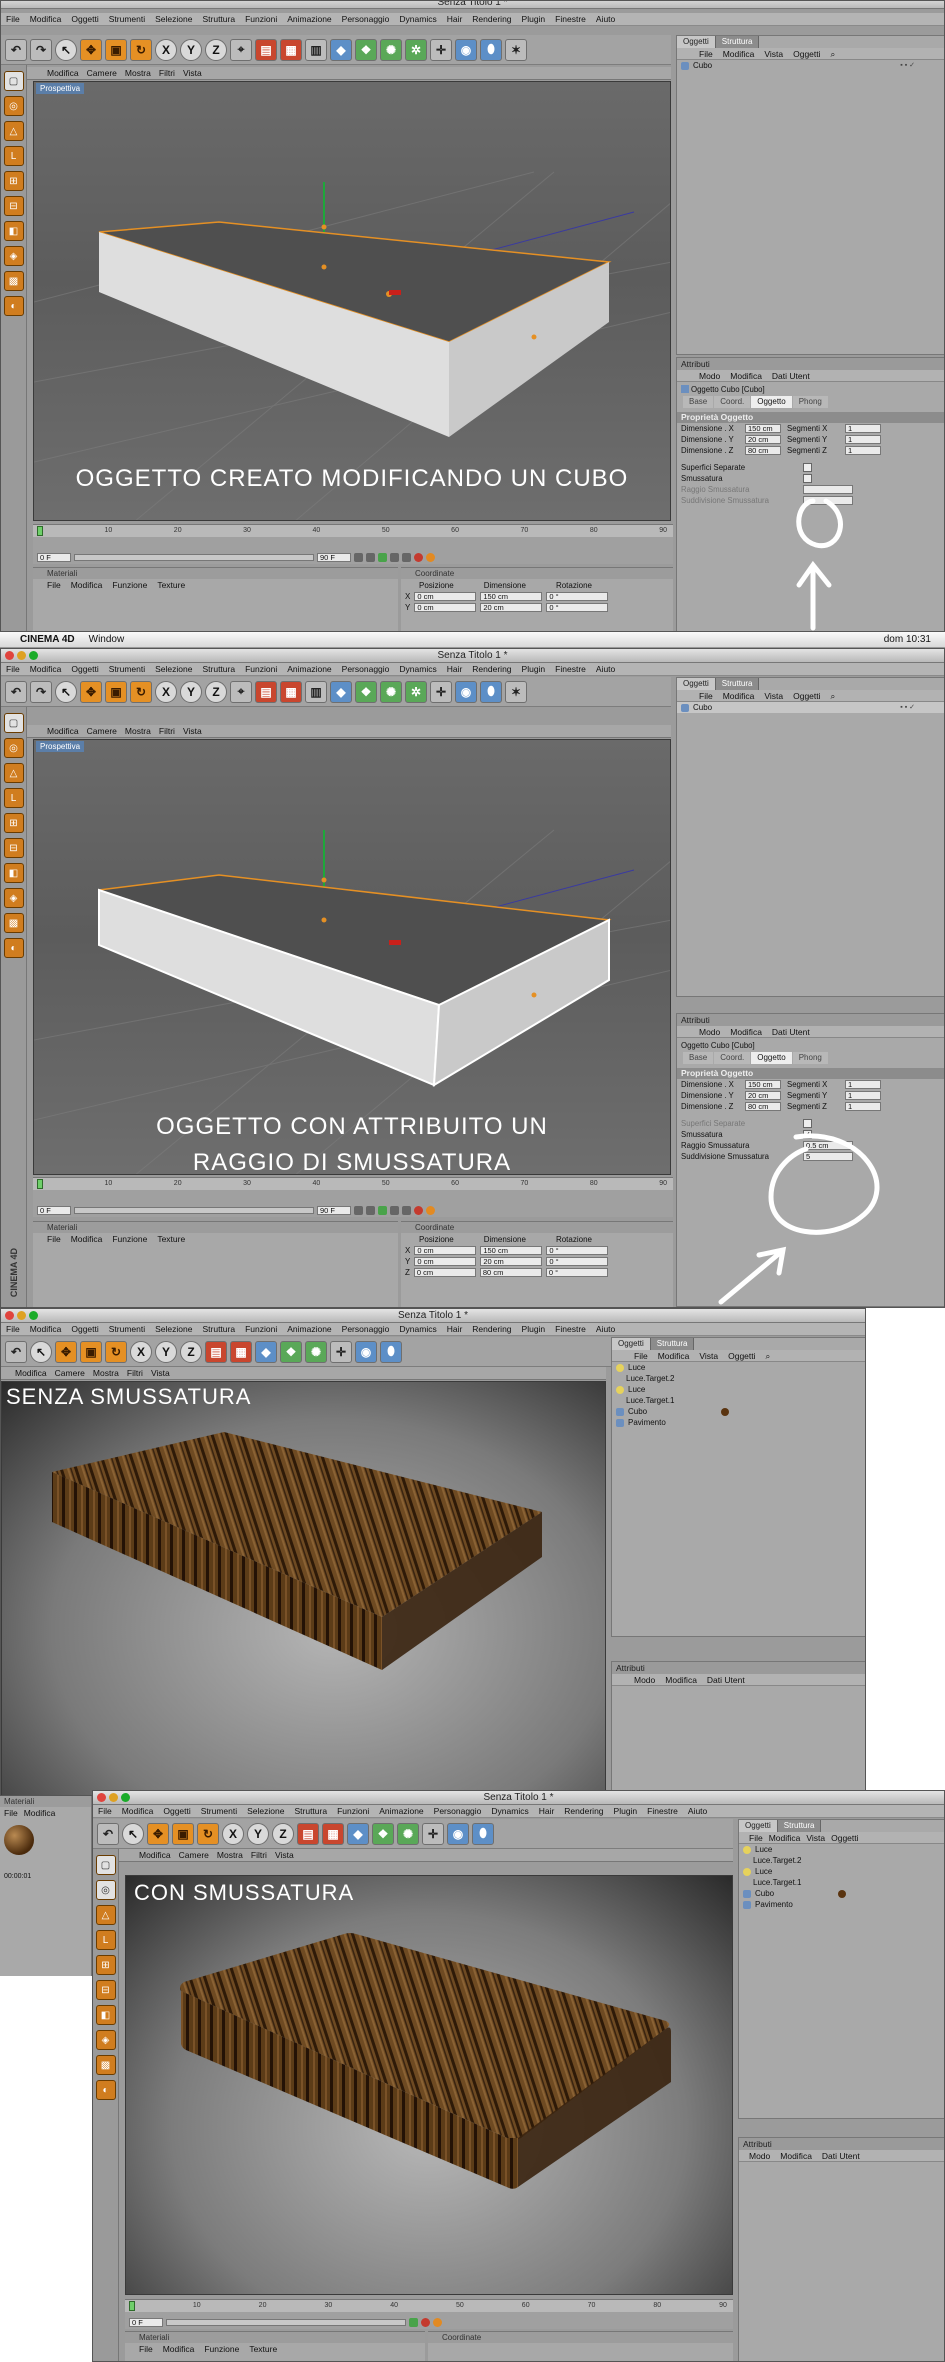 The image size is (945, 2362). I want to click on object-row-luce-target-1: Luce.Target.1, so click(738, 1400).